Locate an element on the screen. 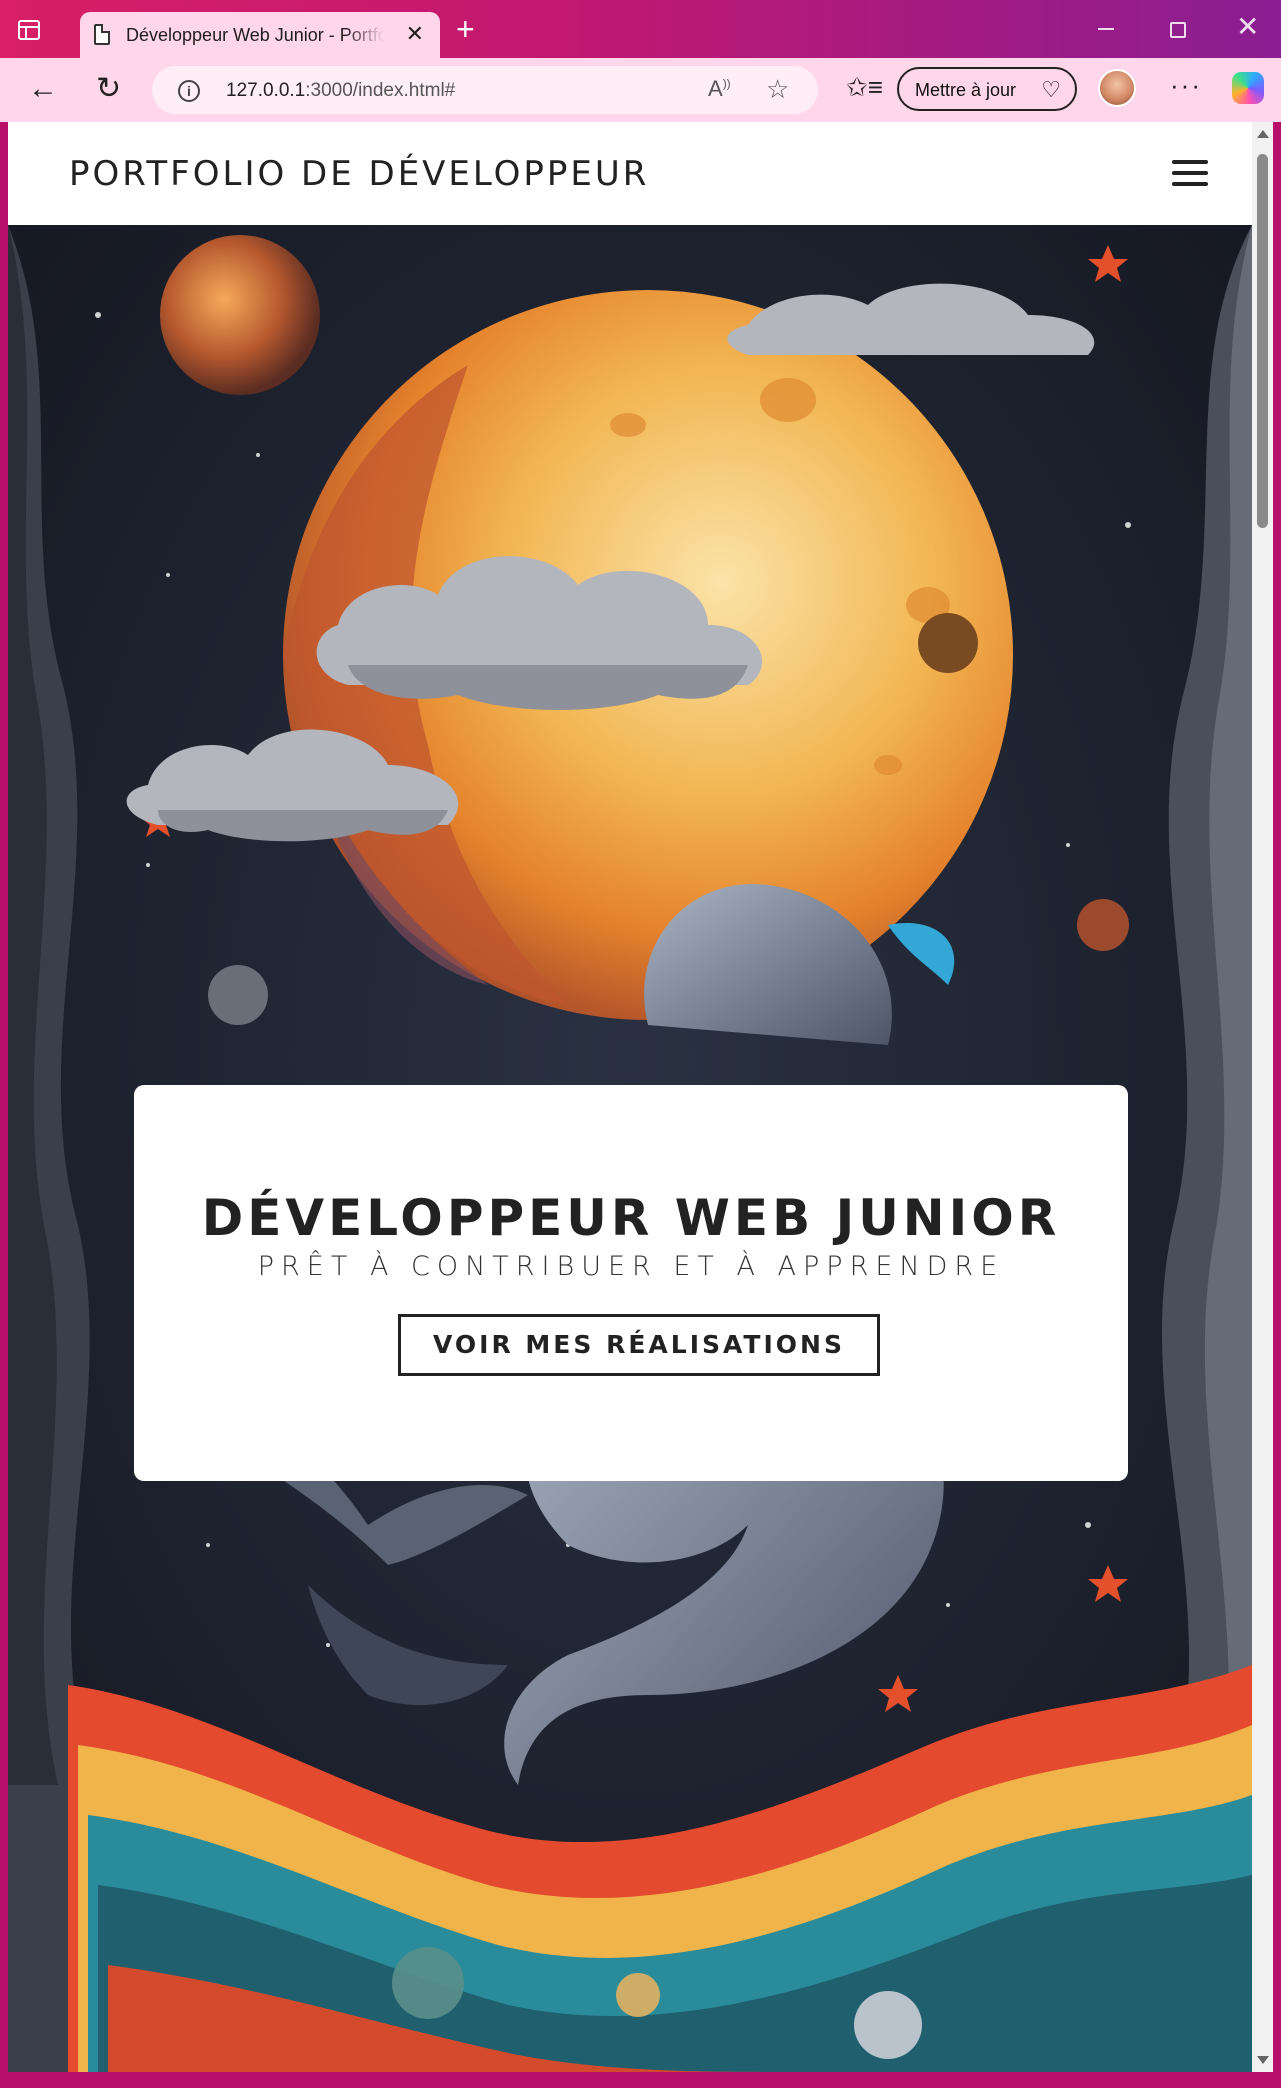 The height and width of the screenshot is (2088, 1281). site-header: PORTFOLIO DE DÉVELOPPEUR is located at coordinates (630, 173).